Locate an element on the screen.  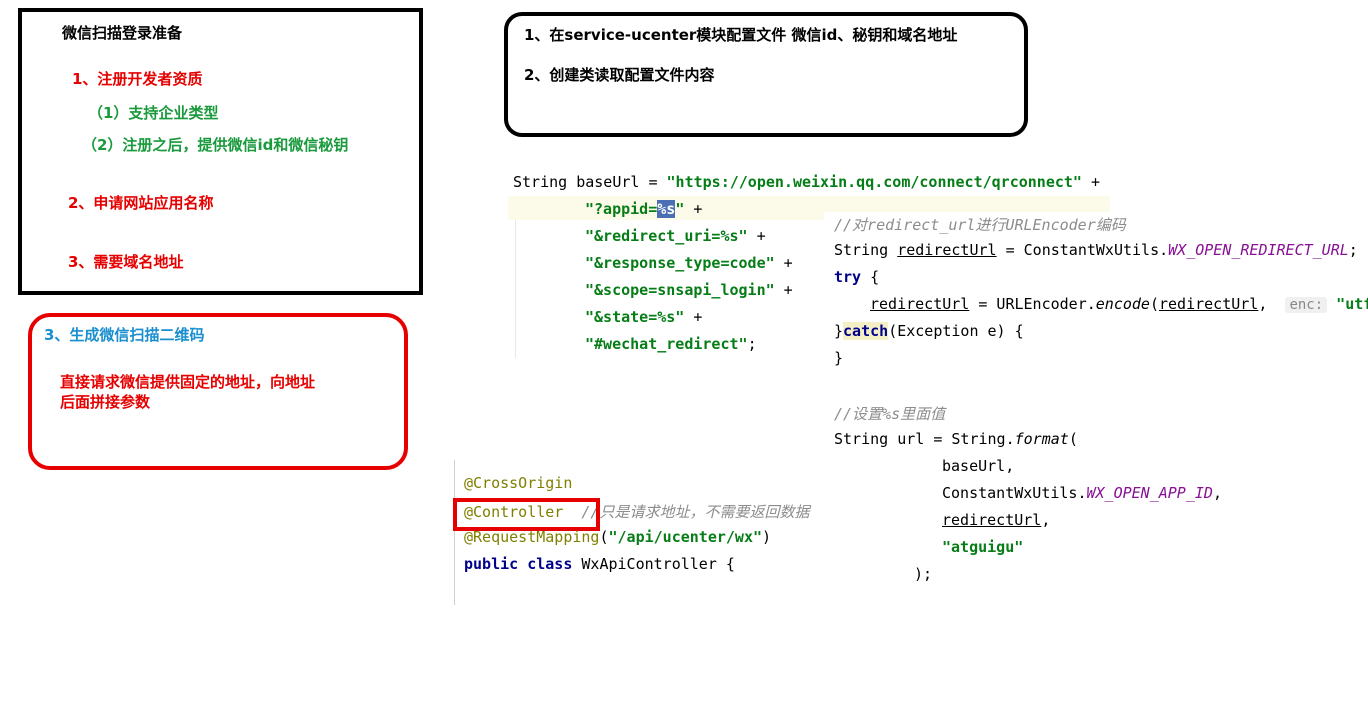
code-try-line: try { is located at coordinates (856, 277).